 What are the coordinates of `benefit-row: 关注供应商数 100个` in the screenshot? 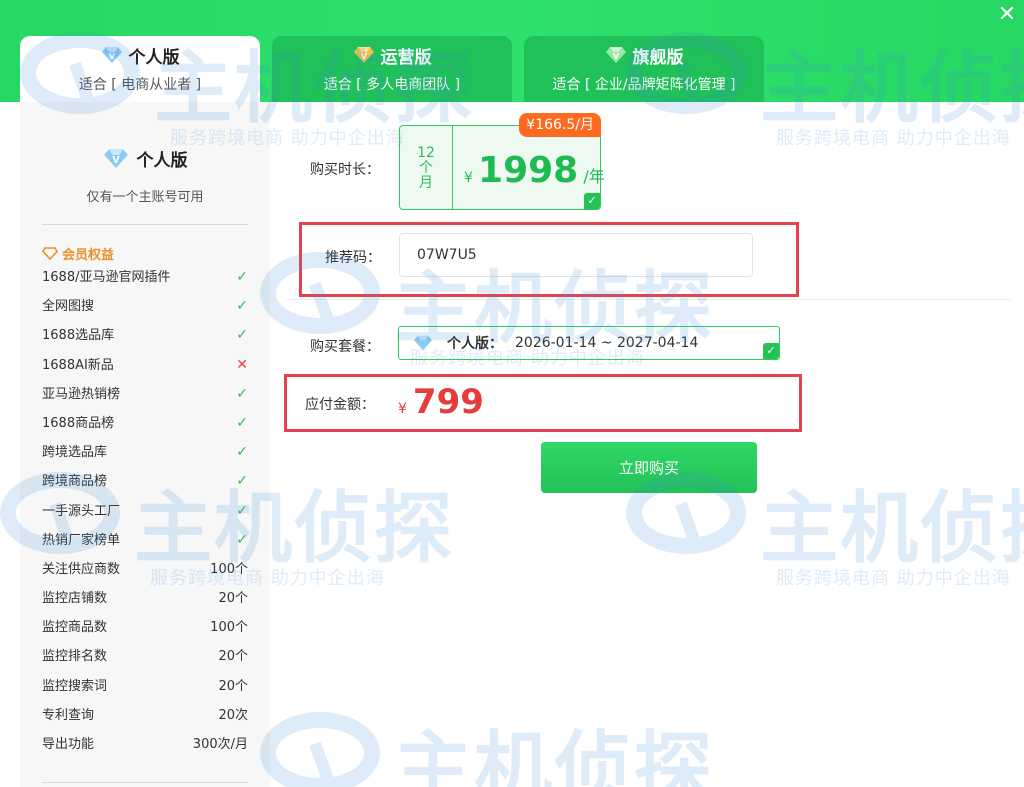 It's located at (145, 569).